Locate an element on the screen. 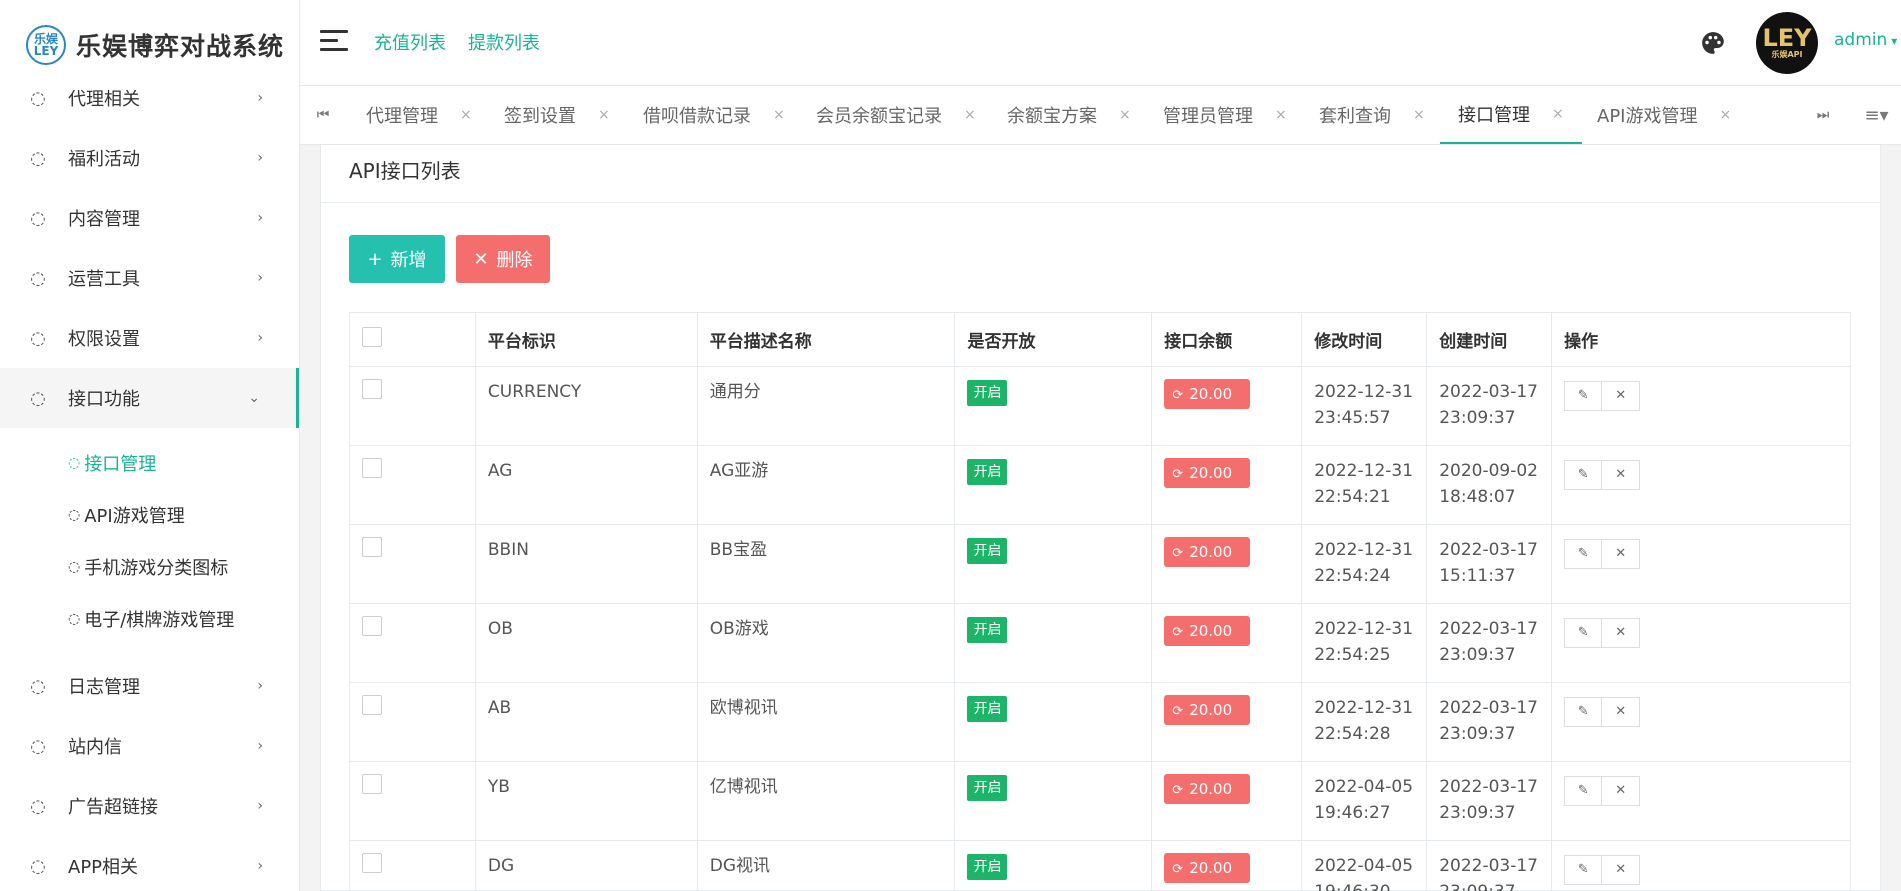  column-header: 接口余额 is located at coordinates (1227, 339).